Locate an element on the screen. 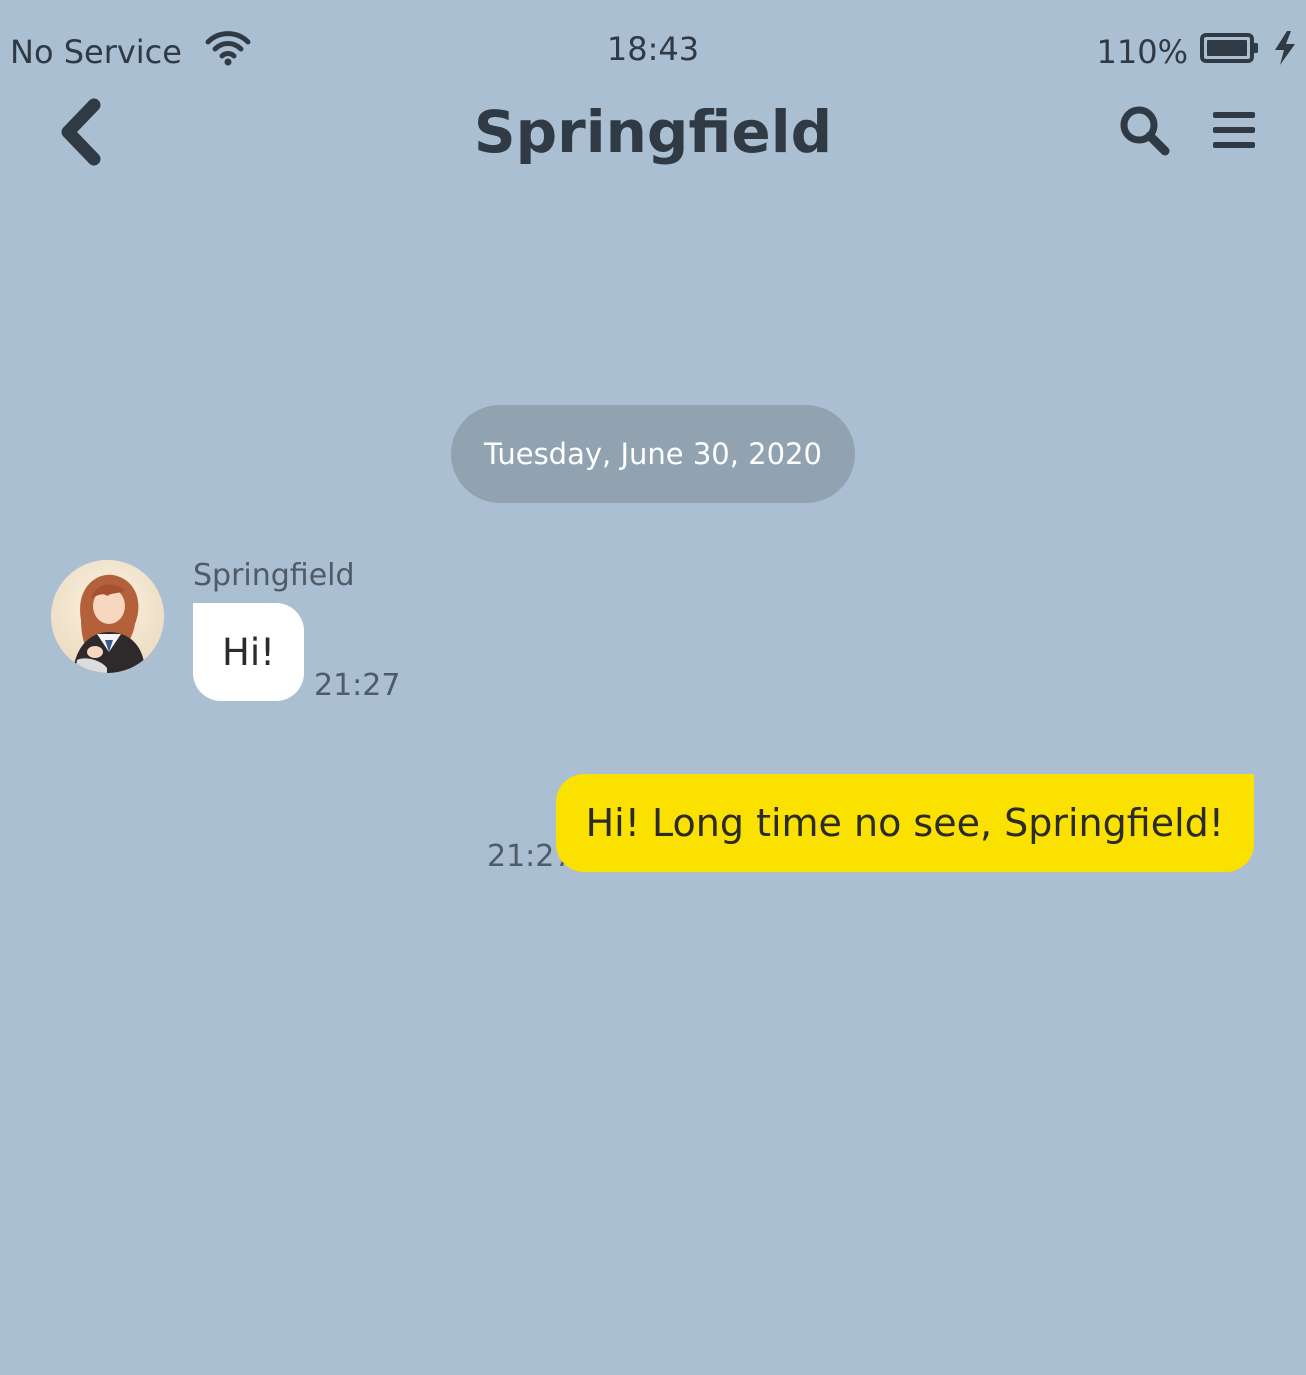  charging-bolt-icon is located at coordinates (1285, 52).